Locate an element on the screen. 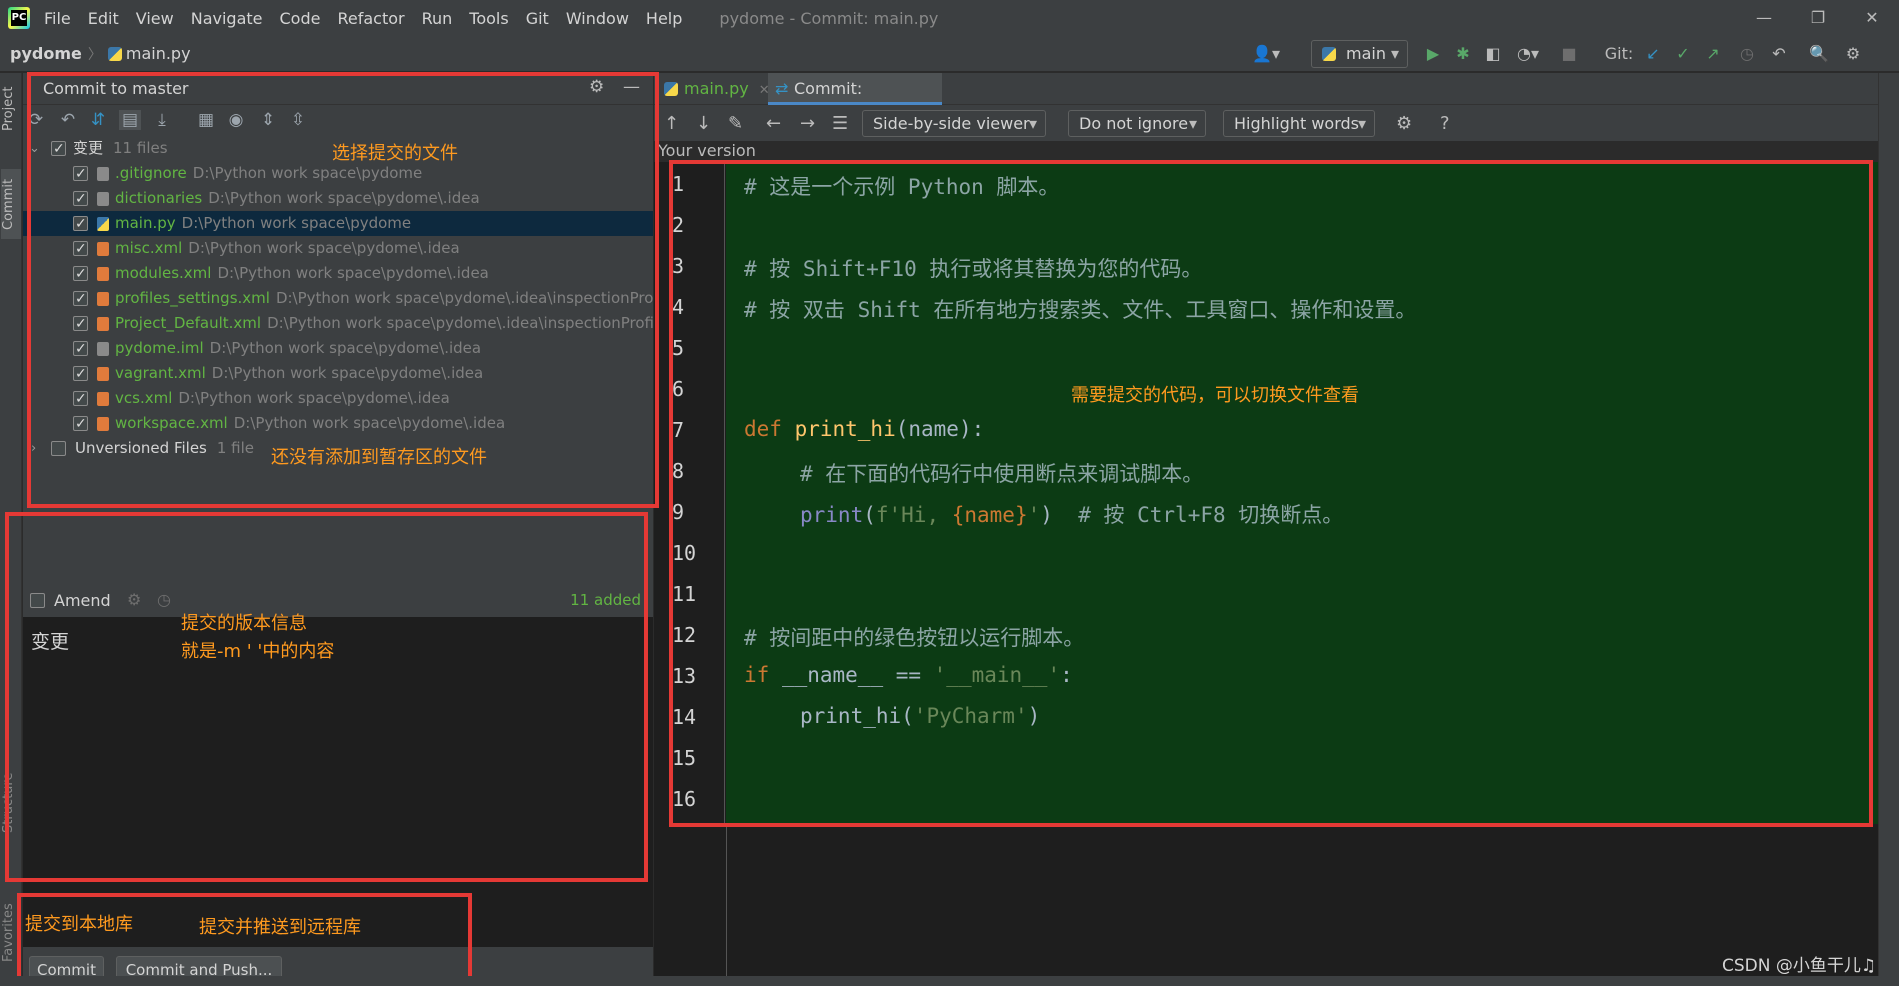 This screenshot has height=986, width=1899. menu-edit: Edit is located at coordinates (103, 18).